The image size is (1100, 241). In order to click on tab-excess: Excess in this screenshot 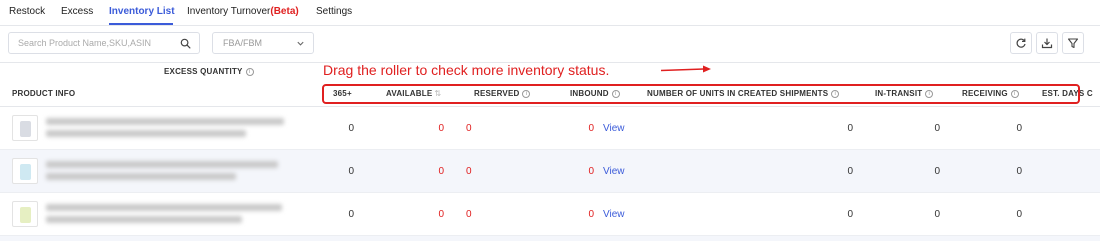, I will do `click(77, 11)`.